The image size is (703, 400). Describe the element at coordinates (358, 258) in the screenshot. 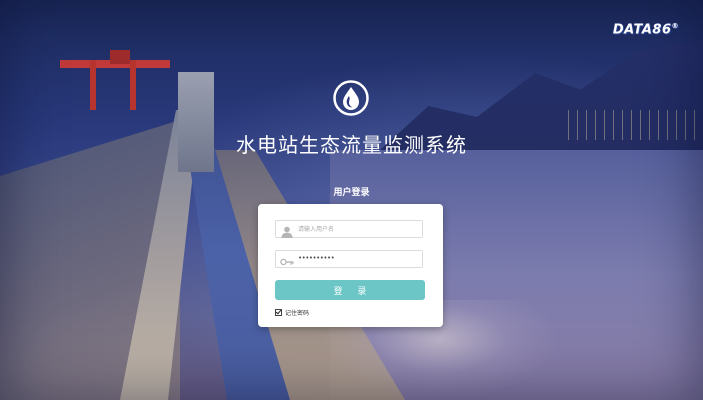

I see `password-input` at that location.